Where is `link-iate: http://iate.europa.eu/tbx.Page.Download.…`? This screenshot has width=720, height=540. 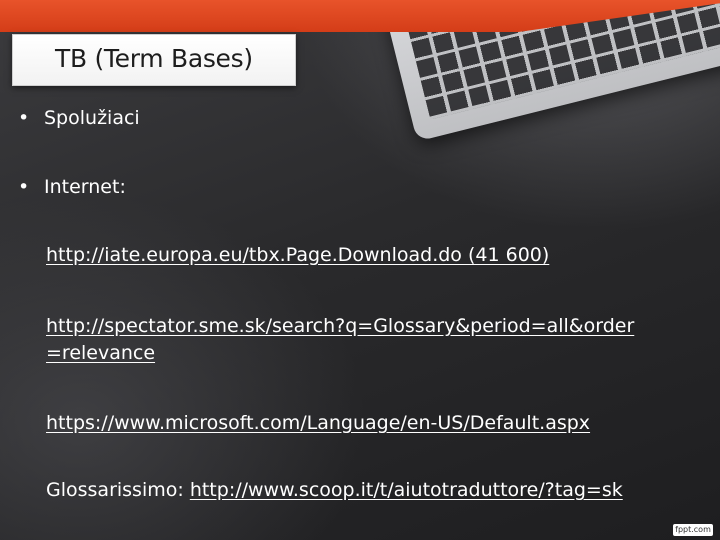
link-iate: http://iate.europa.eu/tbx.Page.Download.… is located at coordinates (297, 255).